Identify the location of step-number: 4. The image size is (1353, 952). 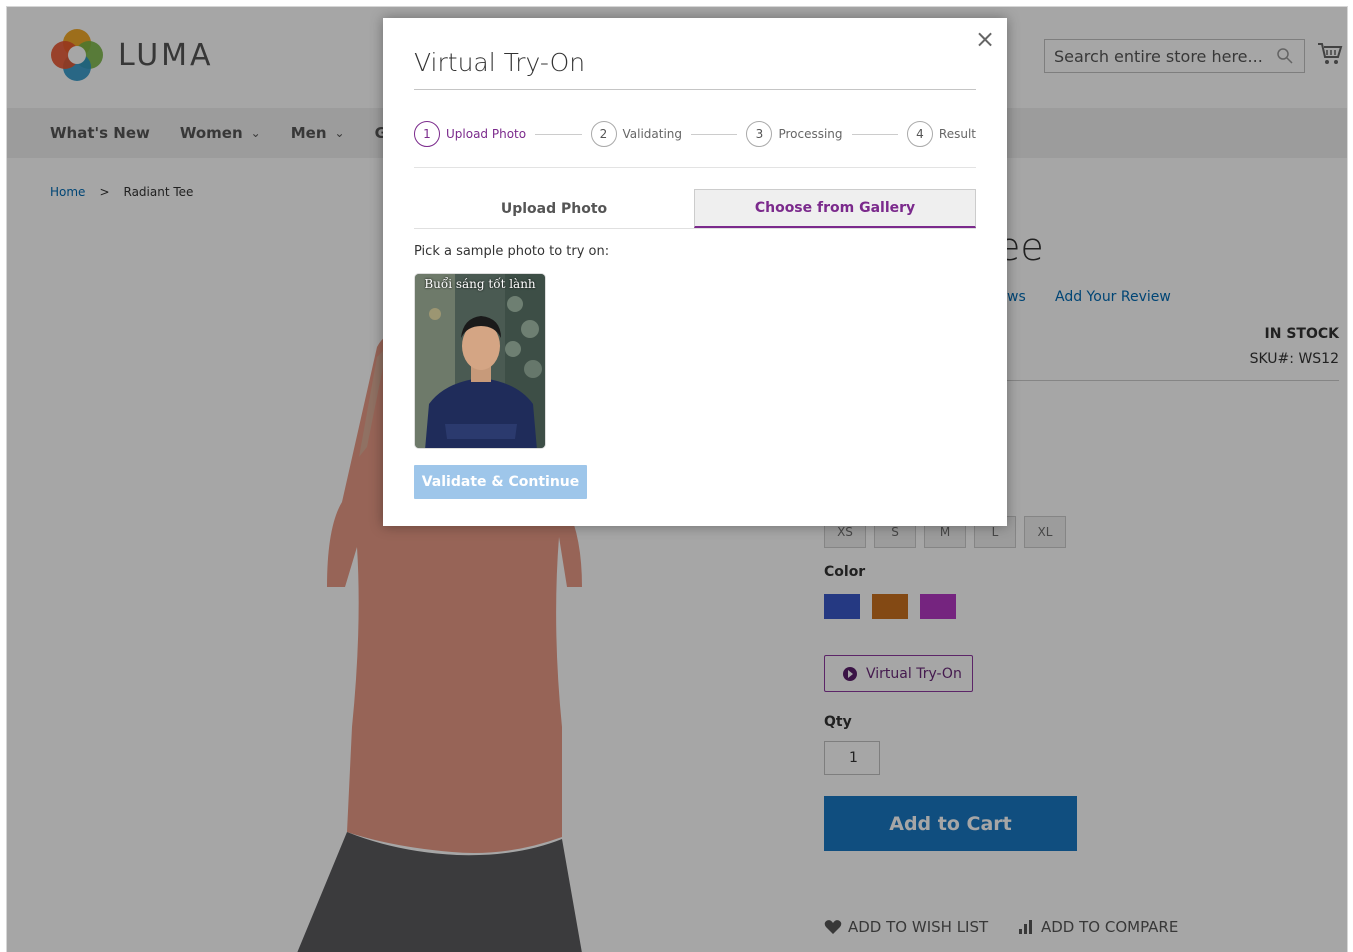
(919, 134).